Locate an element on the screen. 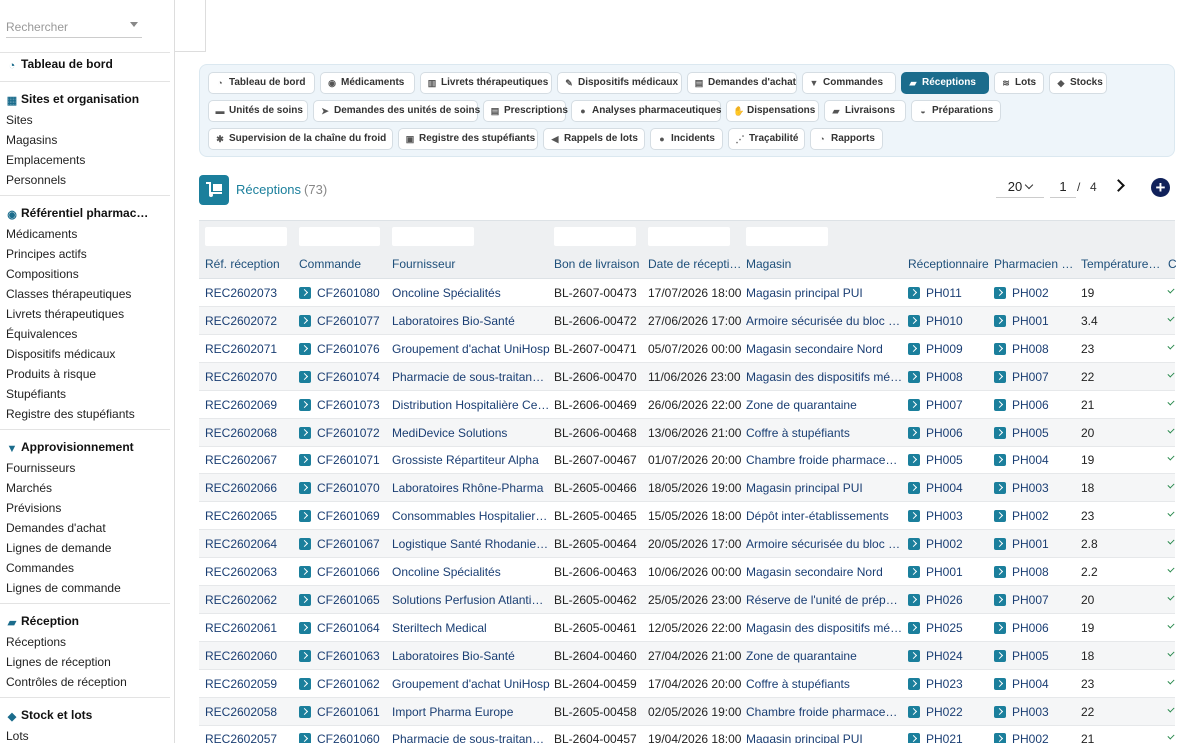 Image resolution: width=1200 pixels, height=743 pixels. nav-tab-2-0: ✱ Supervision de la chaîne du froid is located at coordinates (300, 139).